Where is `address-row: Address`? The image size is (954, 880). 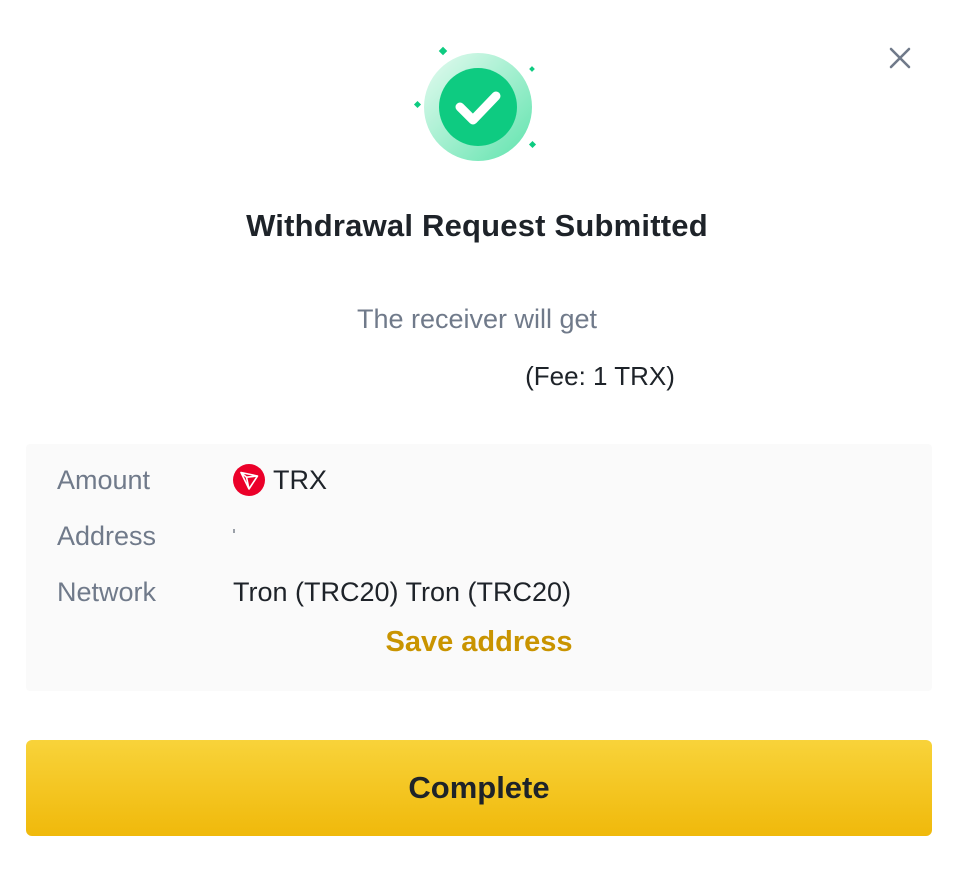 address-row: Address is located at coordinates (146, 536).